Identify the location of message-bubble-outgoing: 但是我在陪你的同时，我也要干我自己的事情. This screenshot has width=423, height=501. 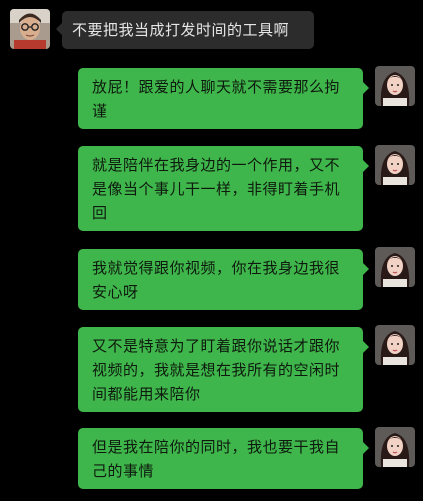
(223, 458).